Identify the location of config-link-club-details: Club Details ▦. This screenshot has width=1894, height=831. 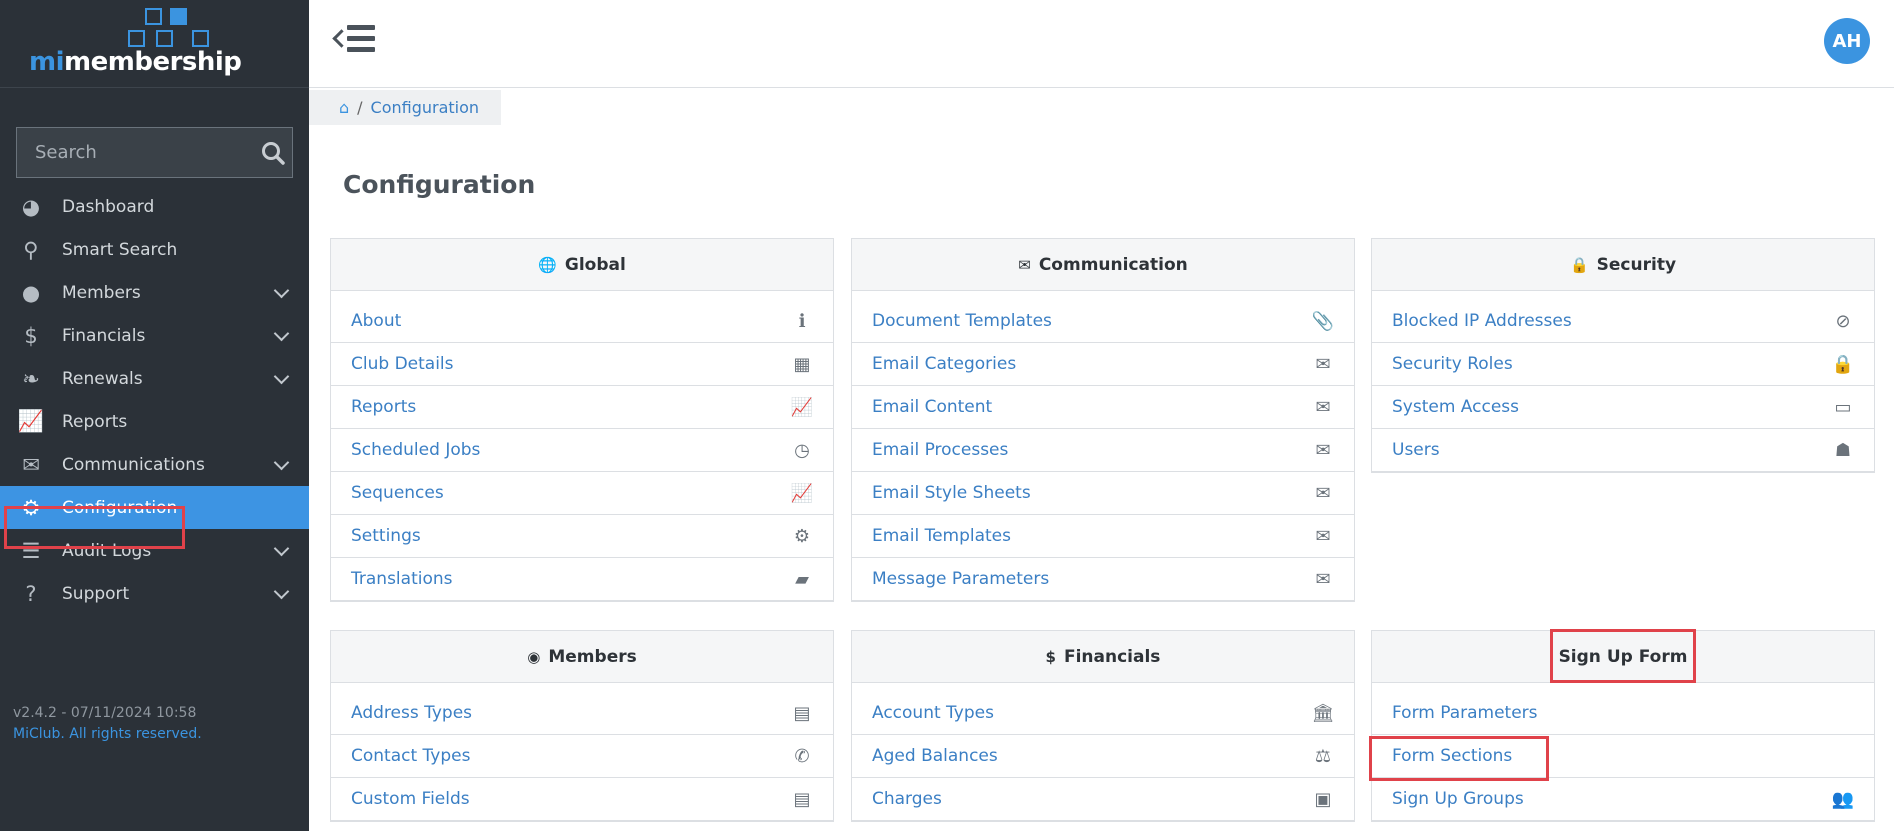
(582, 364).